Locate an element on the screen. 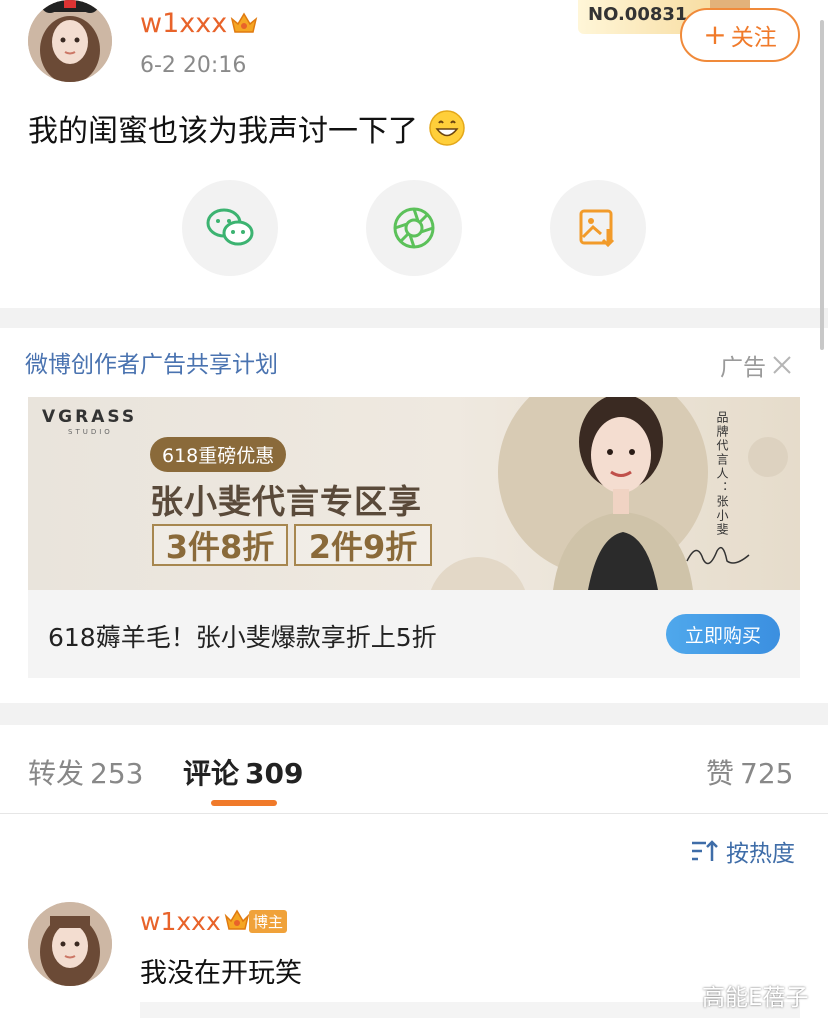 This screenshot has height=1018, width=828. sort-label: 按热度 is located at coordinates (760, 854).